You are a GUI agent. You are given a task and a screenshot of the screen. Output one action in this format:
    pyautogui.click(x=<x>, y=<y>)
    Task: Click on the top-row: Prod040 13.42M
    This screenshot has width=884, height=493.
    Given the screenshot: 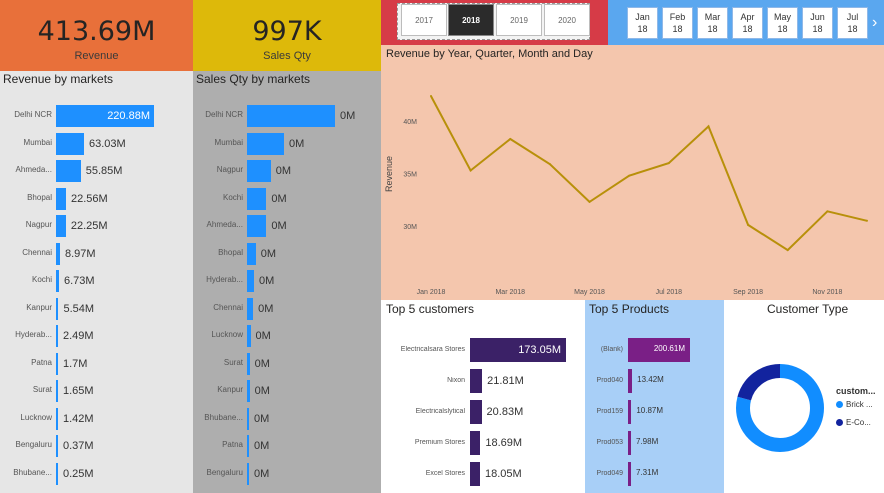 What is the action you would take?
    pyautogui.click(x=654, y=381)
    